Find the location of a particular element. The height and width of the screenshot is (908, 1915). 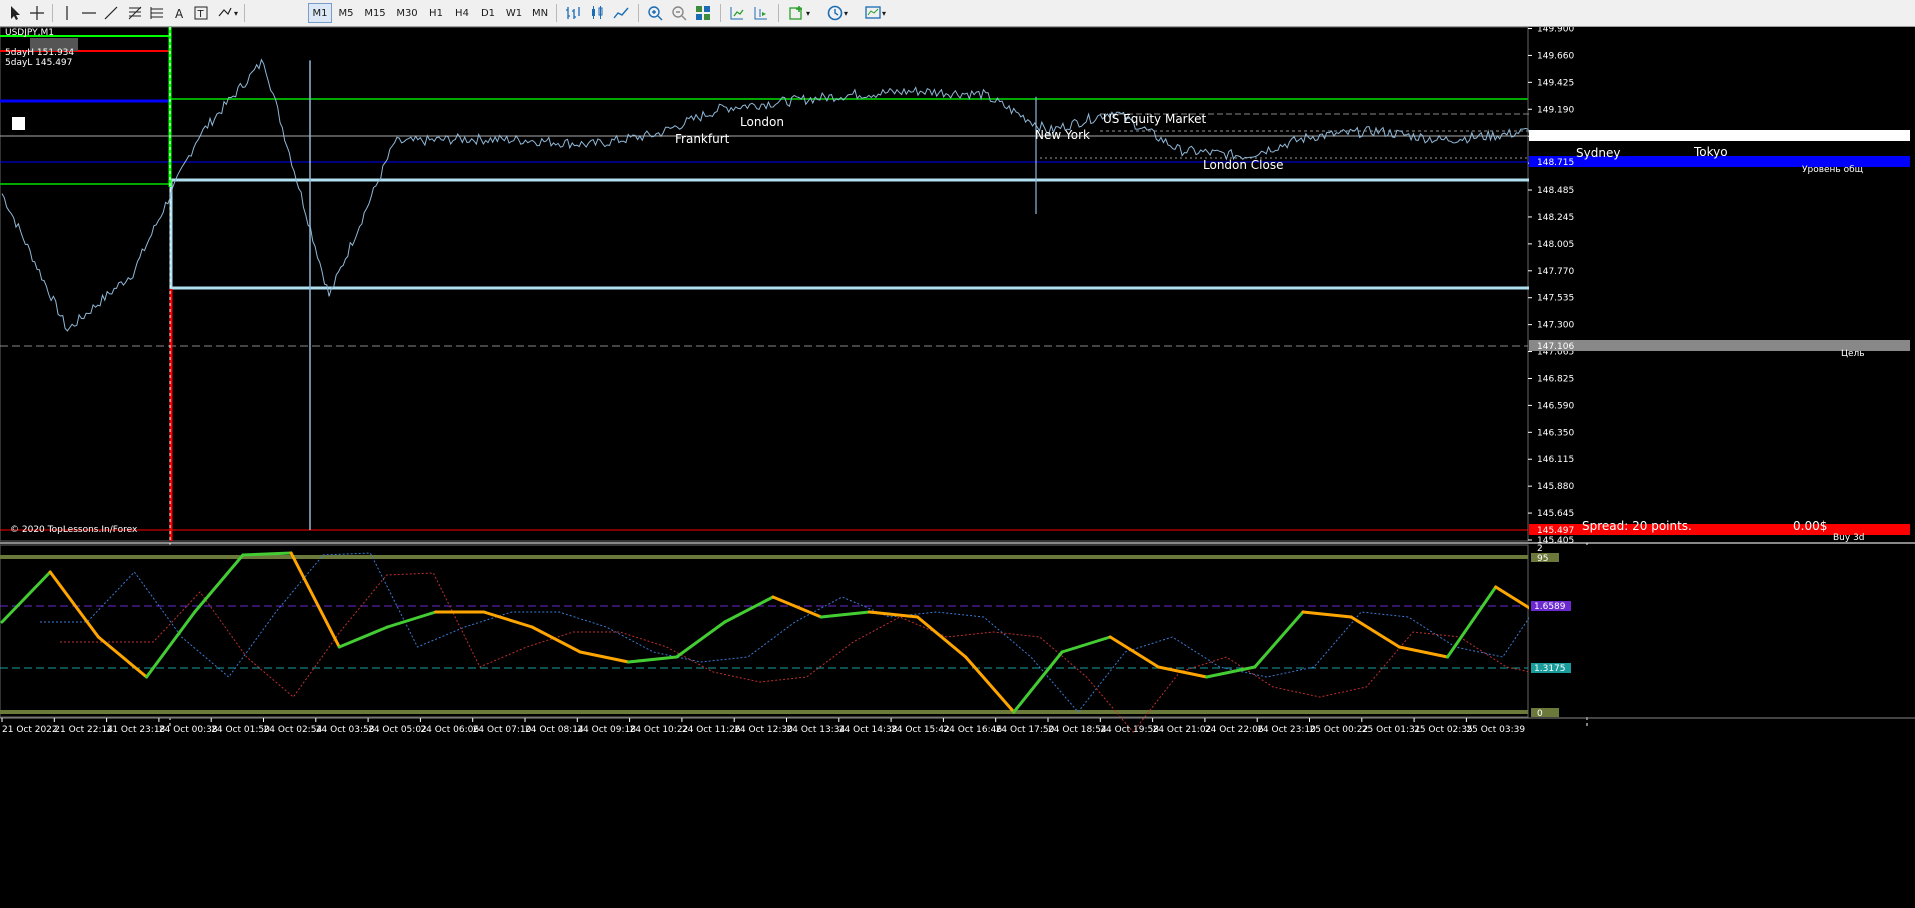

indicator-tag-label: 95 is located at coordinates (1542, 559).